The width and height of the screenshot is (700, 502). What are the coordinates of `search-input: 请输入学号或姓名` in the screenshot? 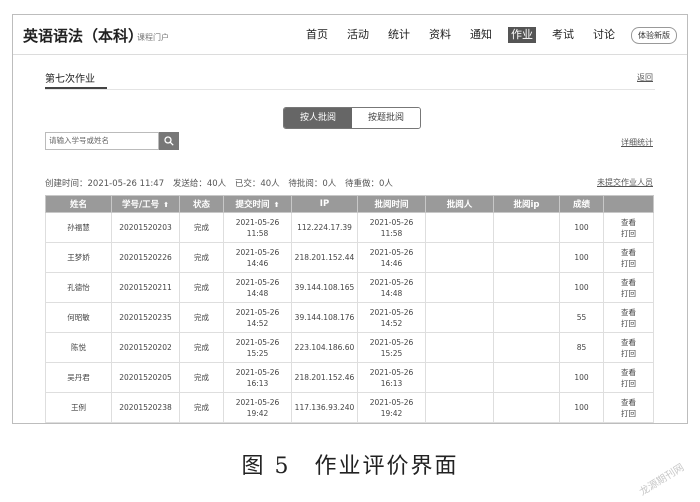 It's located at (102, 141).